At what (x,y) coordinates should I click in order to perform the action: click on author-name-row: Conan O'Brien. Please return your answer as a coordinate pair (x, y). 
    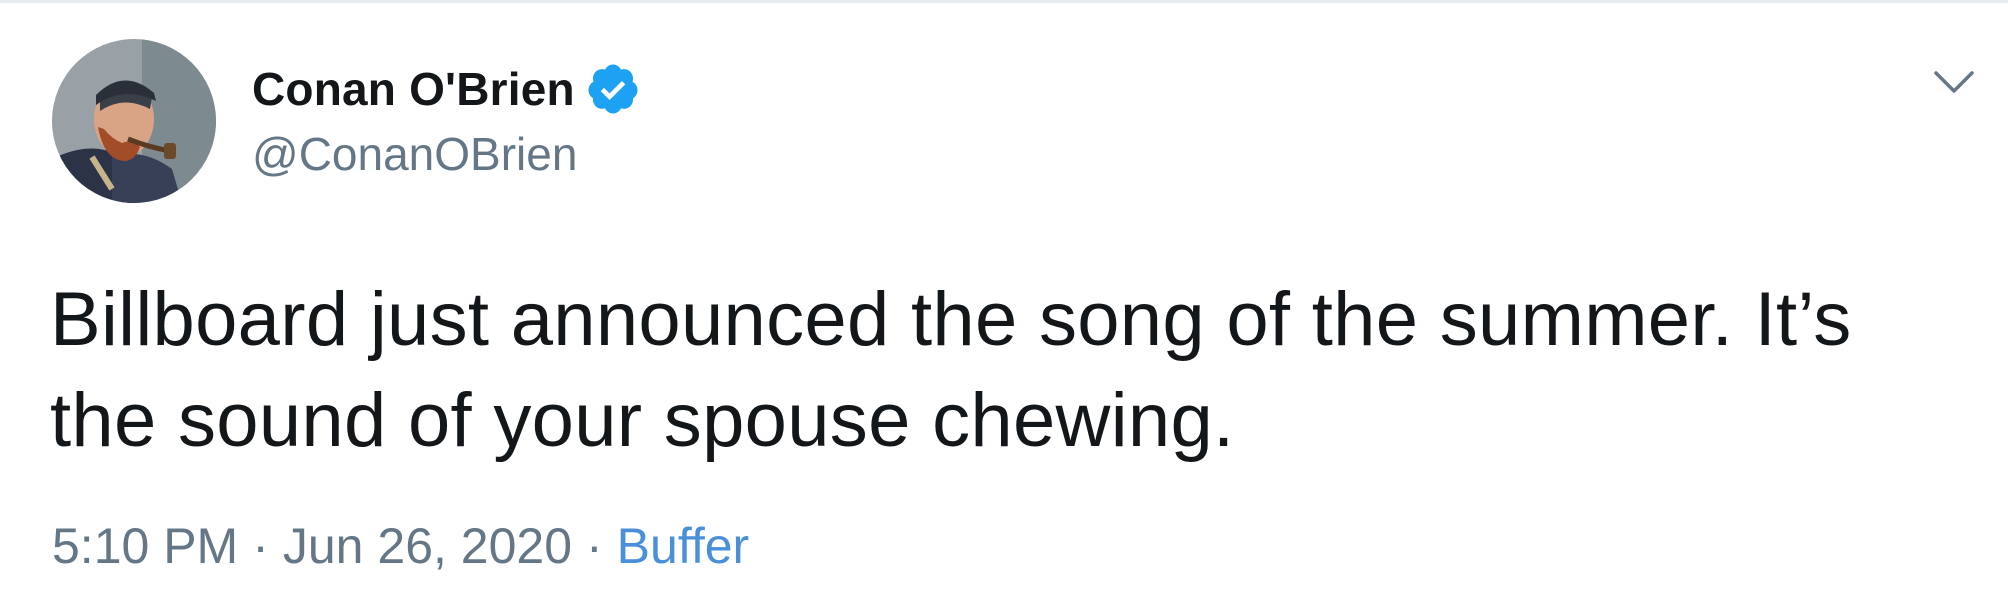
    Looking at the image, I should click on (446, 89).